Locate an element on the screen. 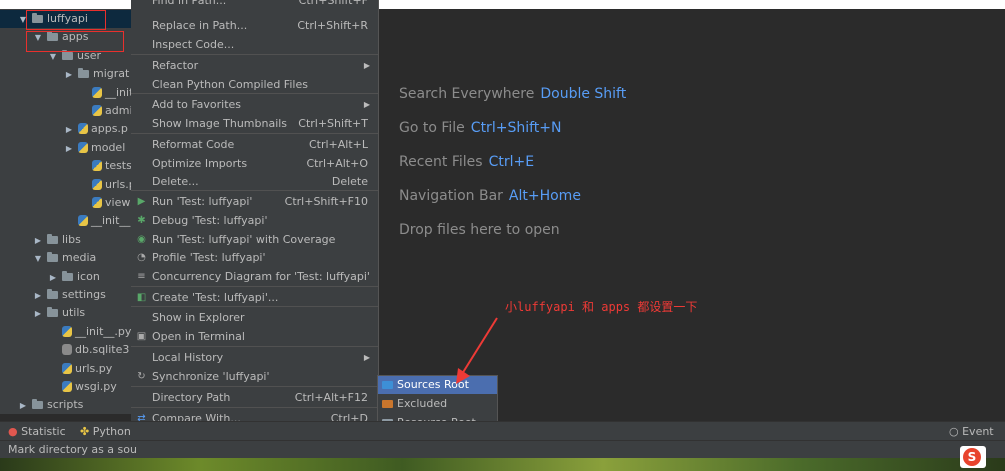  menu-item-debug-test-luffyapi: ✱ Debug 'Test: luffyapi' is located at coordinates (254, 220).